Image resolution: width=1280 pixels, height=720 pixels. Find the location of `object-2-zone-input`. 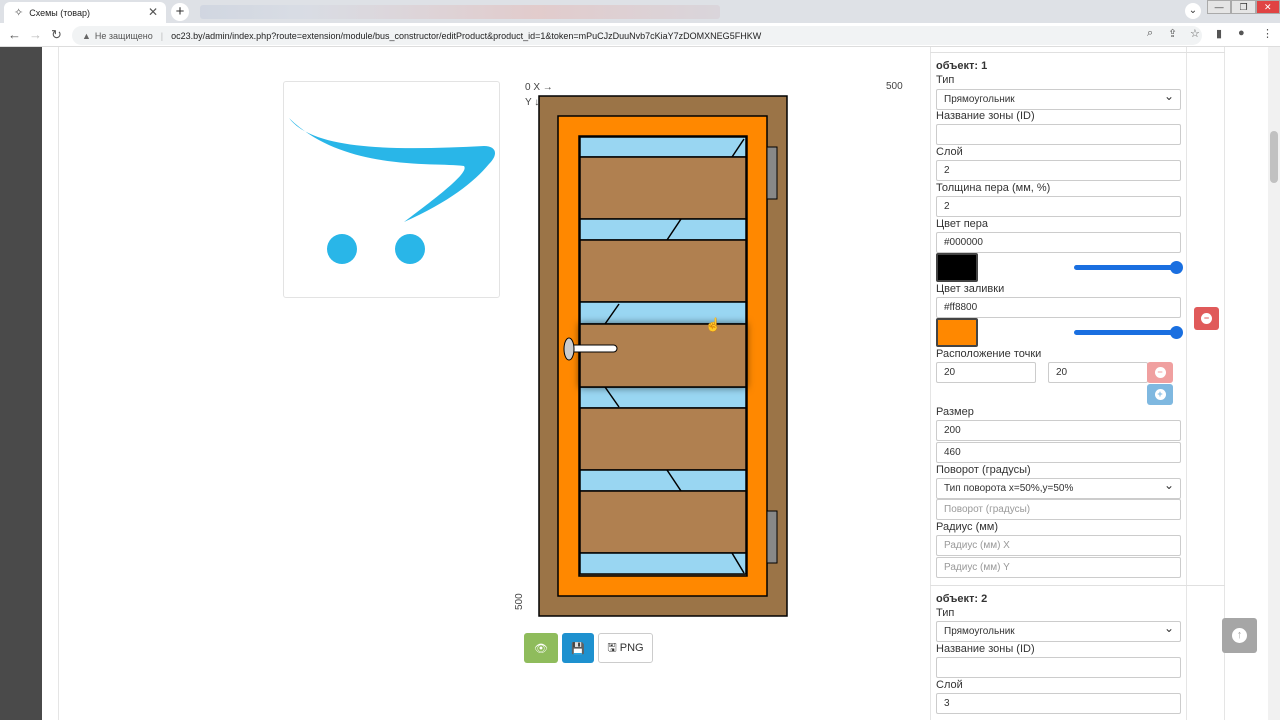

object-2-zone-input is located at coordinates (1058, 667).